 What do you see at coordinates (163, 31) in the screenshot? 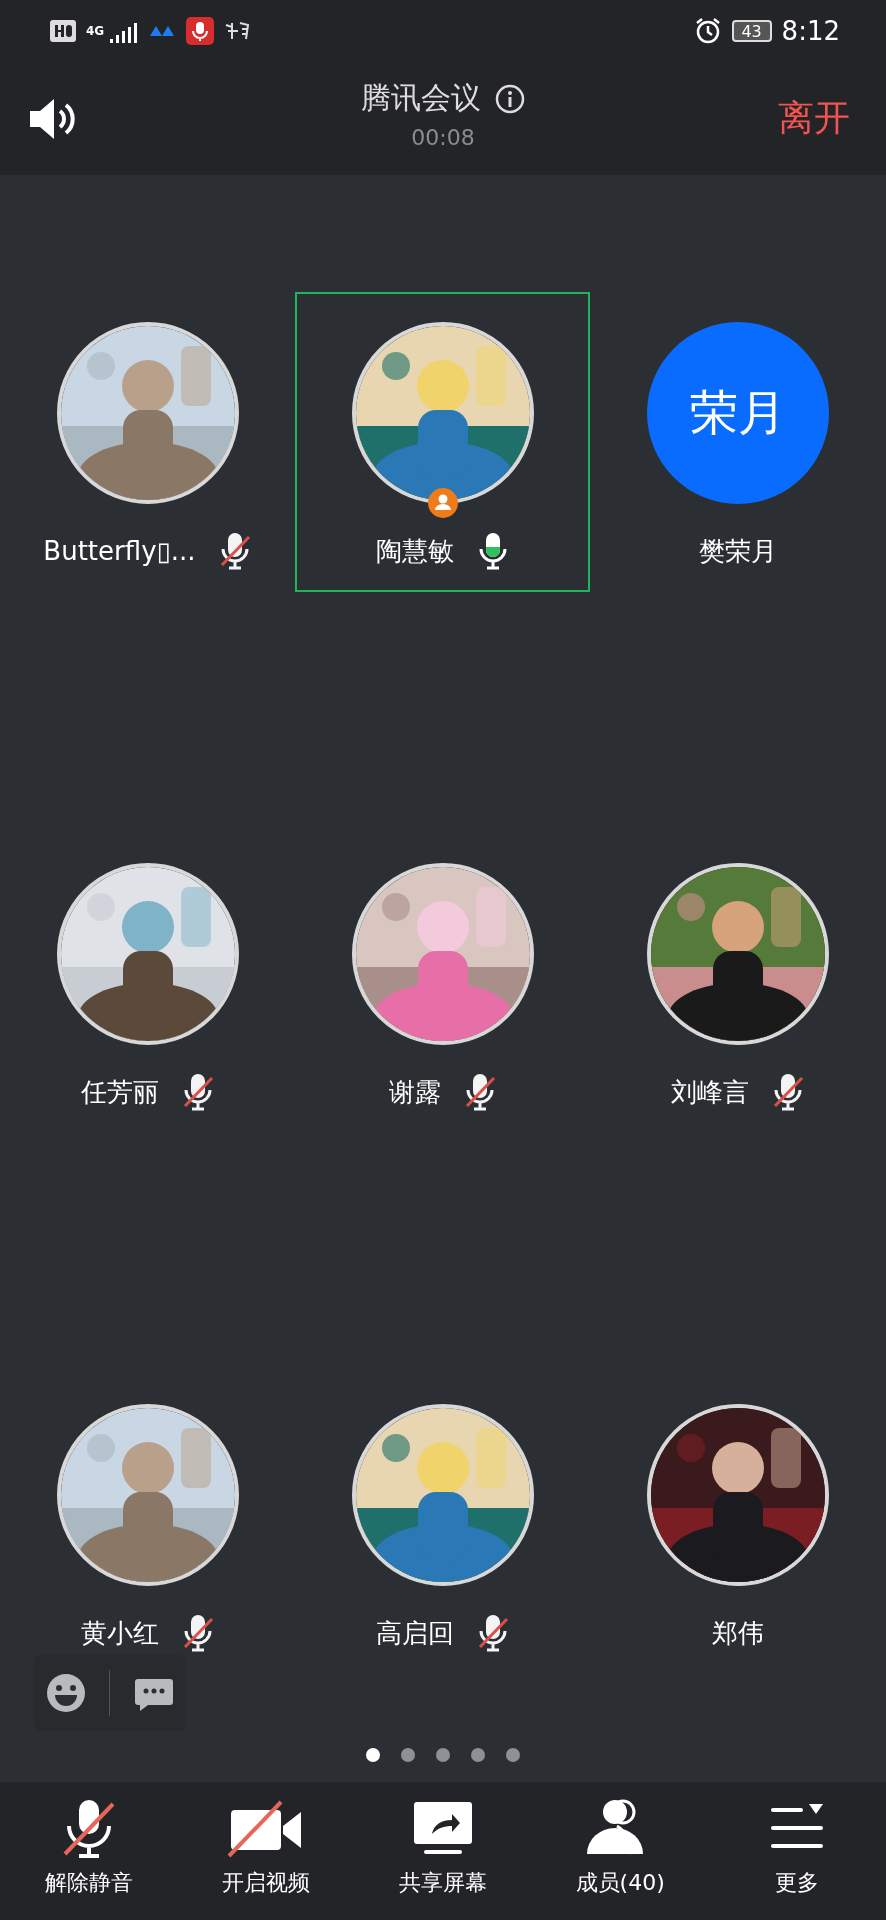
I see `app-icon` at bounding box center [163, 31].